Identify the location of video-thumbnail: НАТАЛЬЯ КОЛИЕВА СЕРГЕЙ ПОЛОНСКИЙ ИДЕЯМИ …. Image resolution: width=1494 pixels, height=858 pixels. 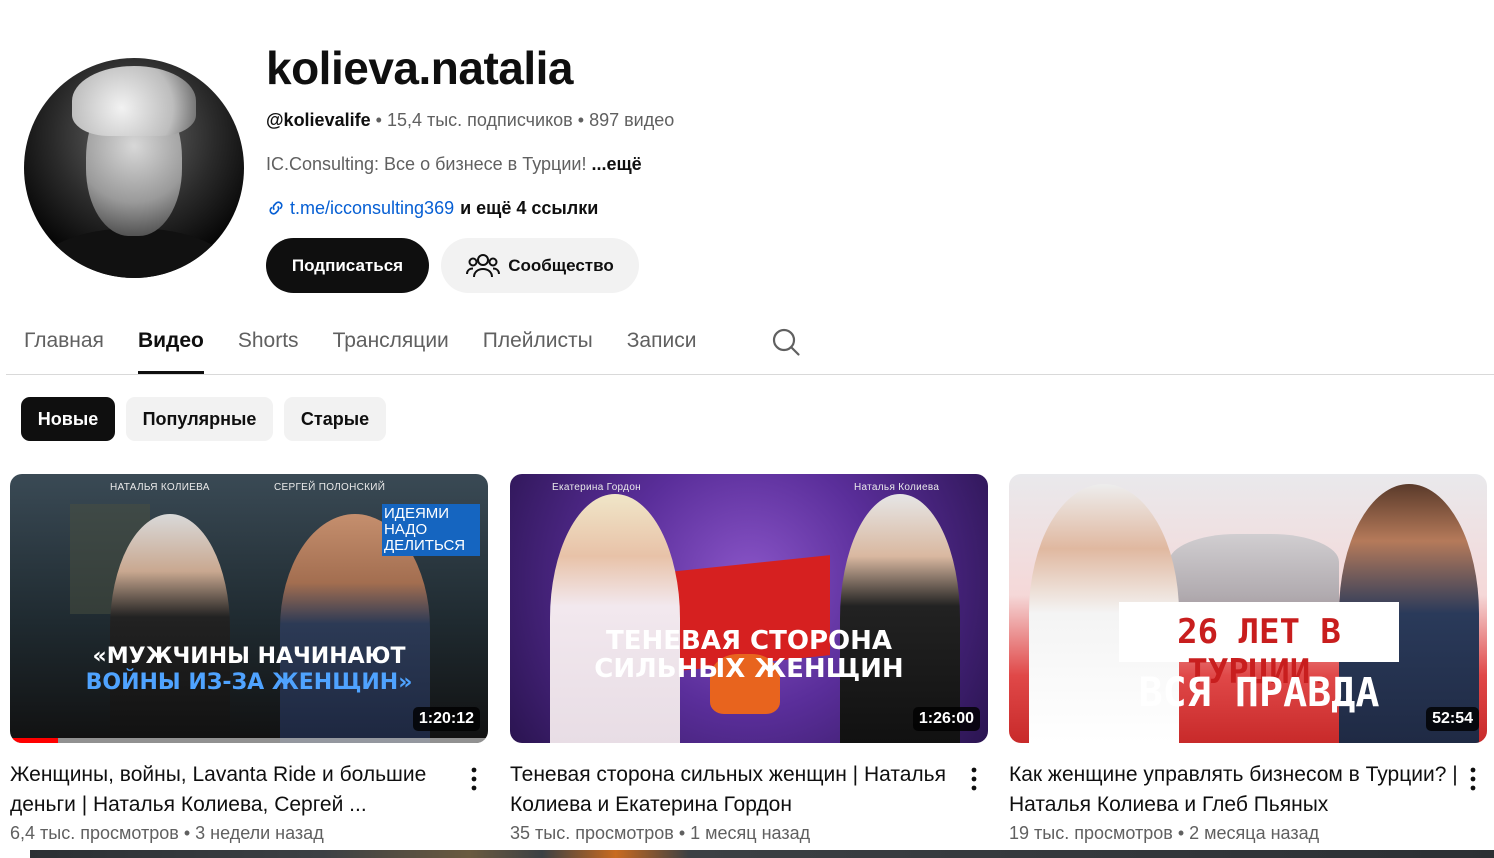
(249, 608).